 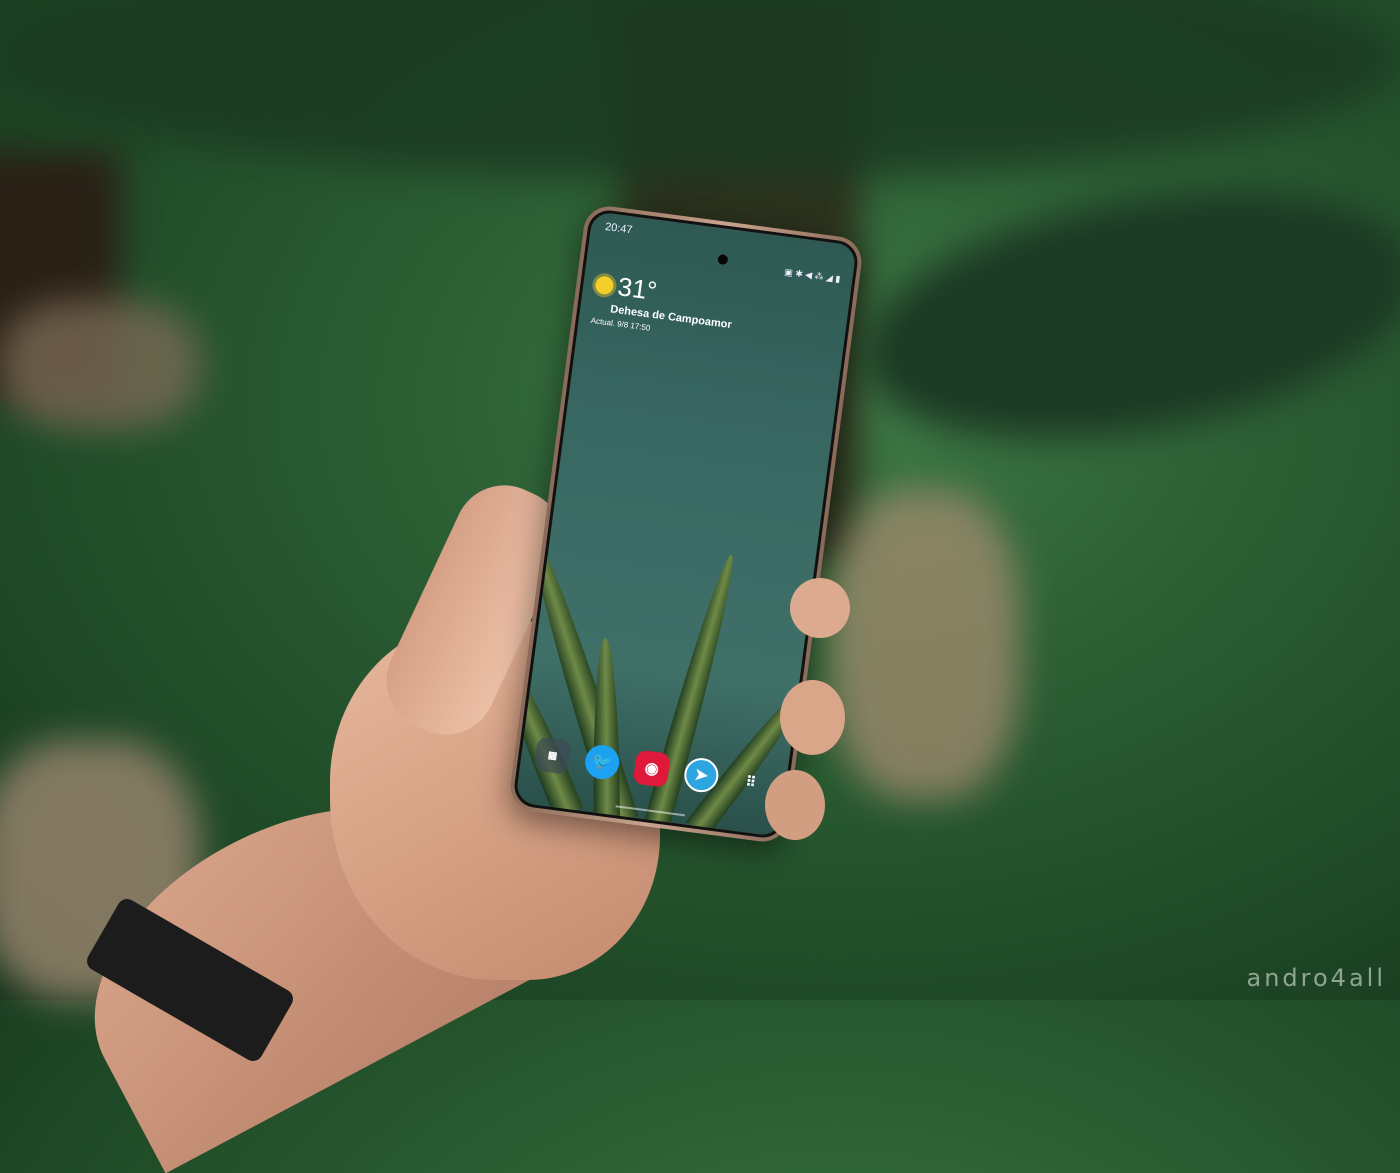 I want to click on rock-left, so click(x=100, y=365).